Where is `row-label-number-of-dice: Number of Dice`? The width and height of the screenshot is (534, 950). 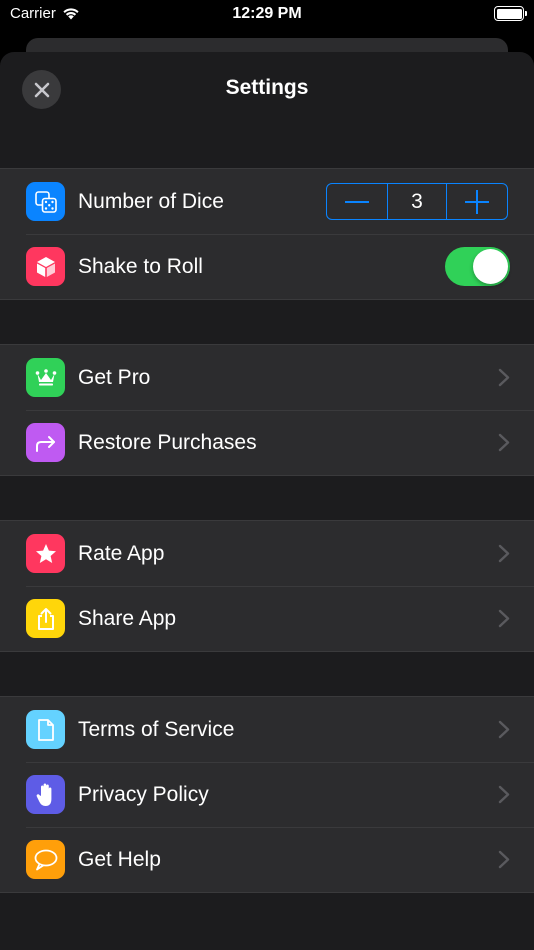 row-label-number-of-dice: Number of Dice is located at coordinates (151, 201).